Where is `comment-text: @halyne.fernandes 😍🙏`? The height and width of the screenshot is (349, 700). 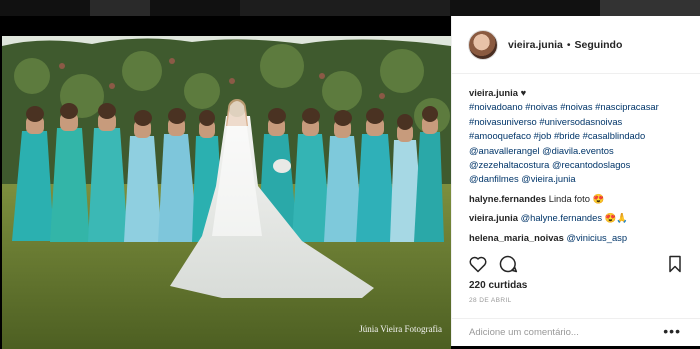 comment-text: @halyne.fernandes 😍🙏 is located at coordinates (574, 217).